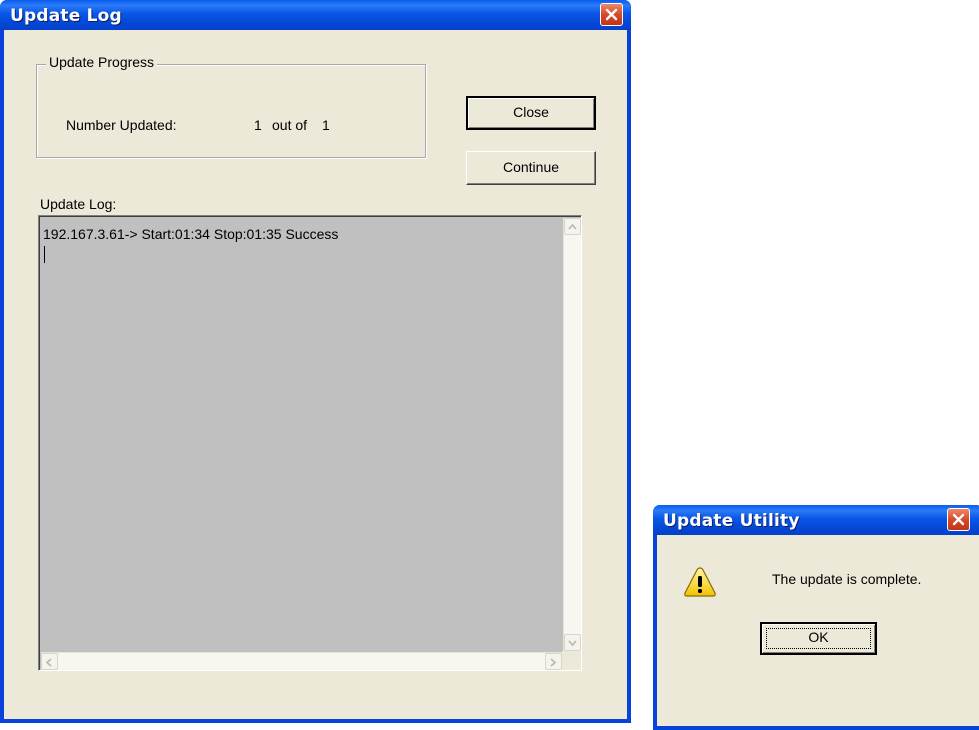  I want to click on scrollbar-corner, so click(571, 660).